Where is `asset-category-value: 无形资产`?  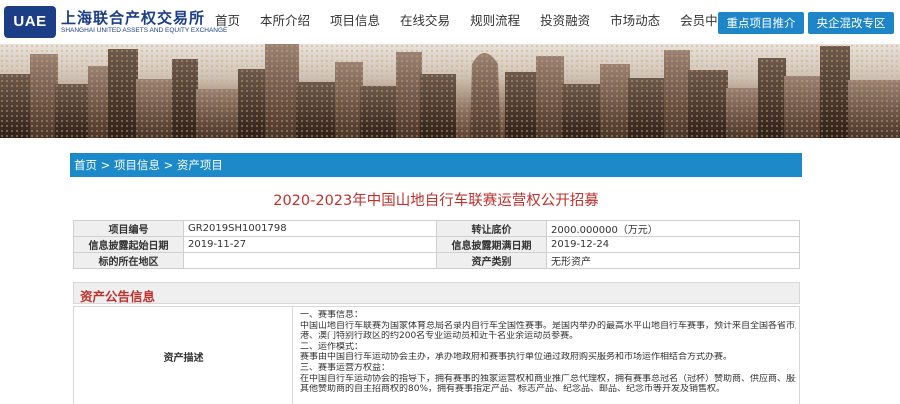 asset-category-value: 无形资产 is located at coordinates (673, 260).